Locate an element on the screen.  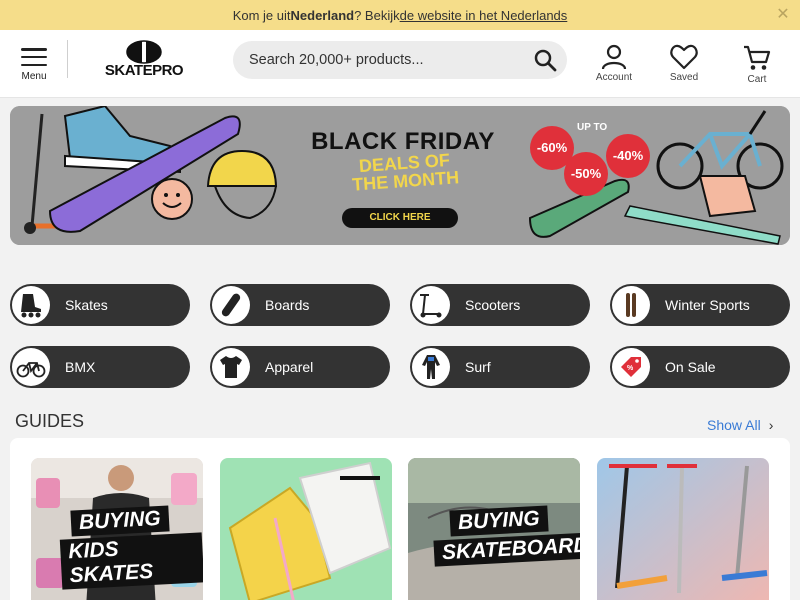
notice-middle: ? Bekijk is located at coordinates (377, 15).